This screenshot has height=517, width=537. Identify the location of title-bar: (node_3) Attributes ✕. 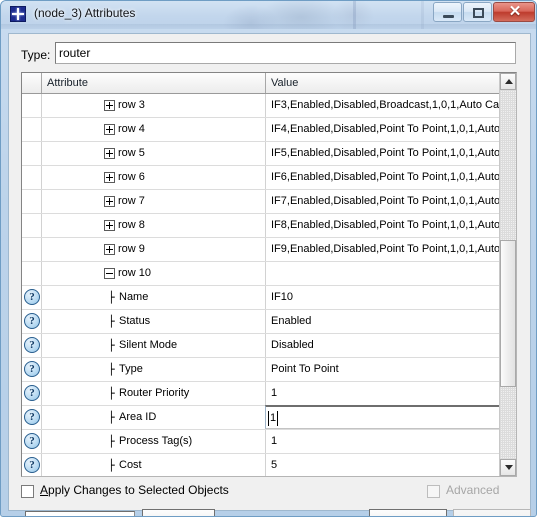
(268, 15).